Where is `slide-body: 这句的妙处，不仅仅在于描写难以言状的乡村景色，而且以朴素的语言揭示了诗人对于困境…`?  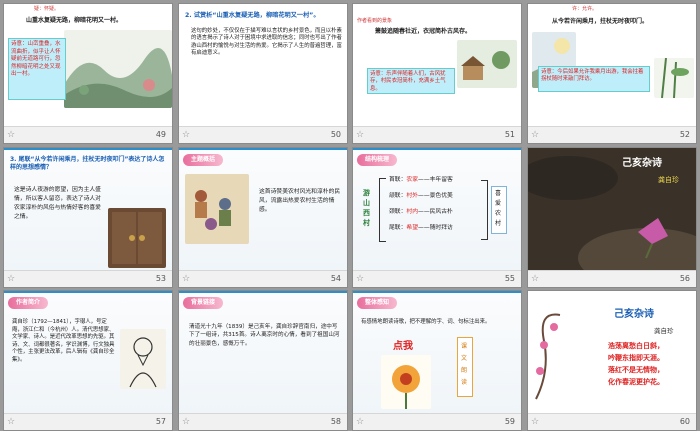 slide-body: 这句的妙处，不仅仅在于描写难以言状的乡村景色，而且以朴素的语言揭示了诗人对于困境… is located at coordinates (266, 42).